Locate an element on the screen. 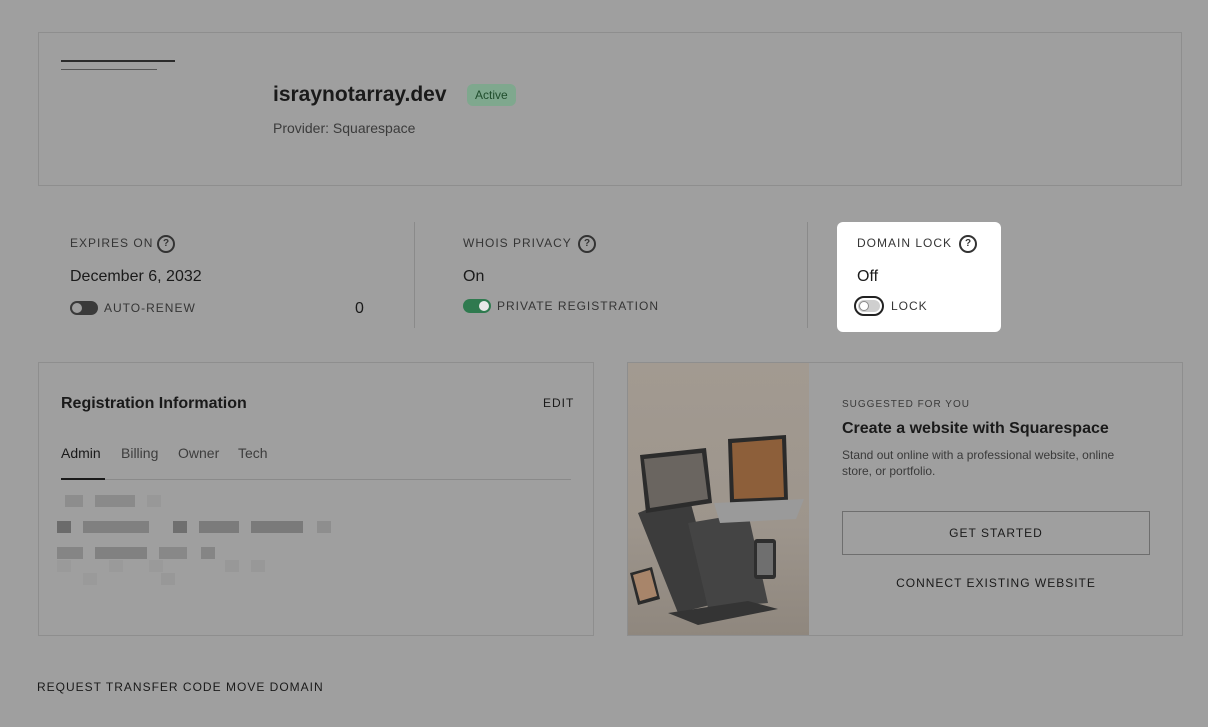 The image size is (1208, 727). expires-label: EXPIRES ON is located at coordinates (112, 243).